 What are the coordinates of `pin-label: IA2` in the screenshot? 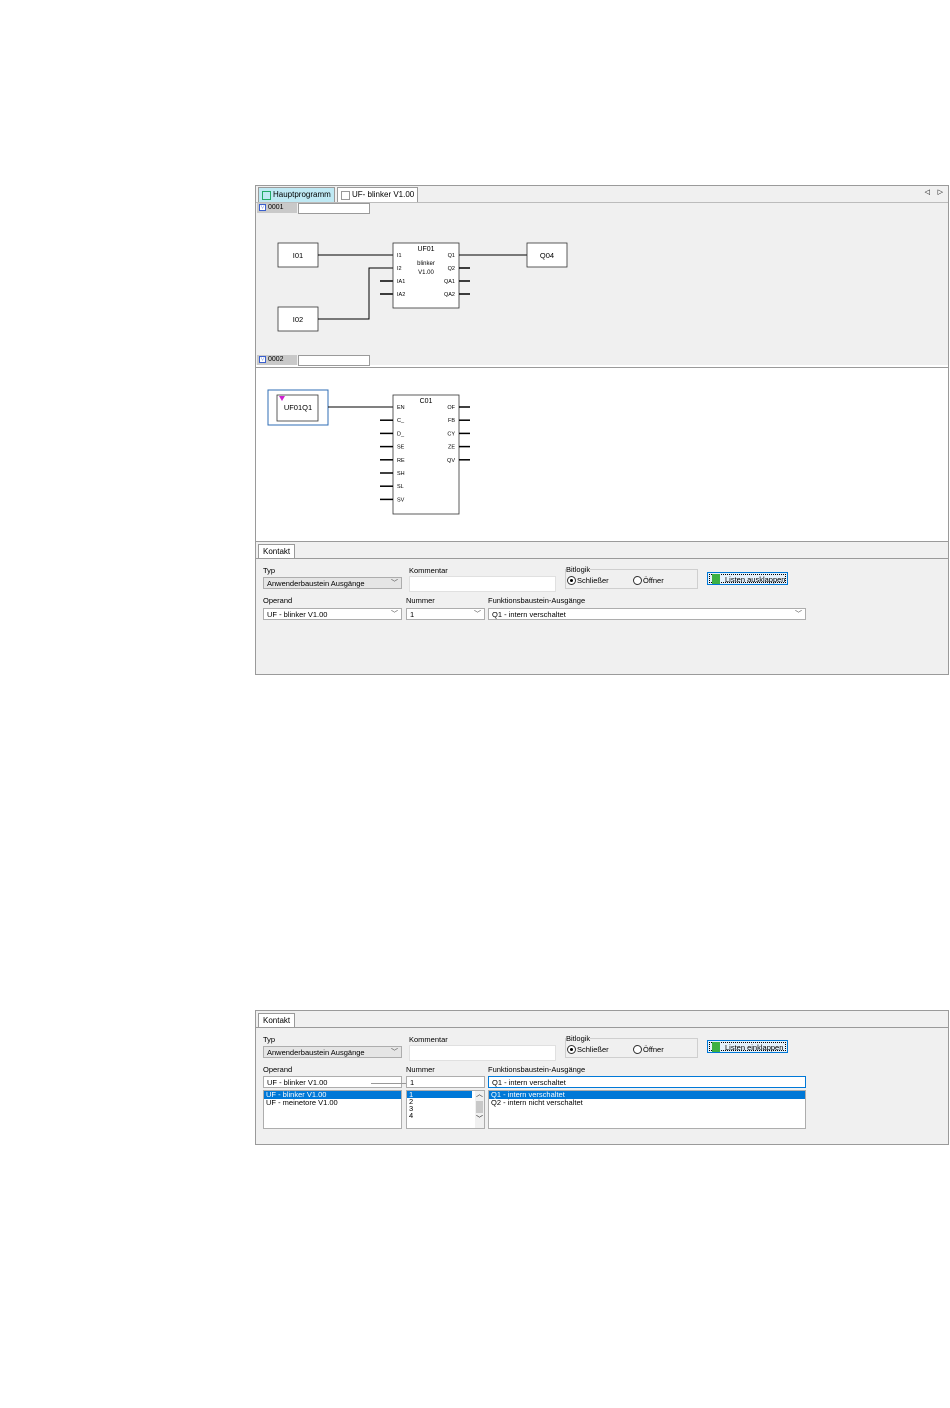 It's located at (401, 295).